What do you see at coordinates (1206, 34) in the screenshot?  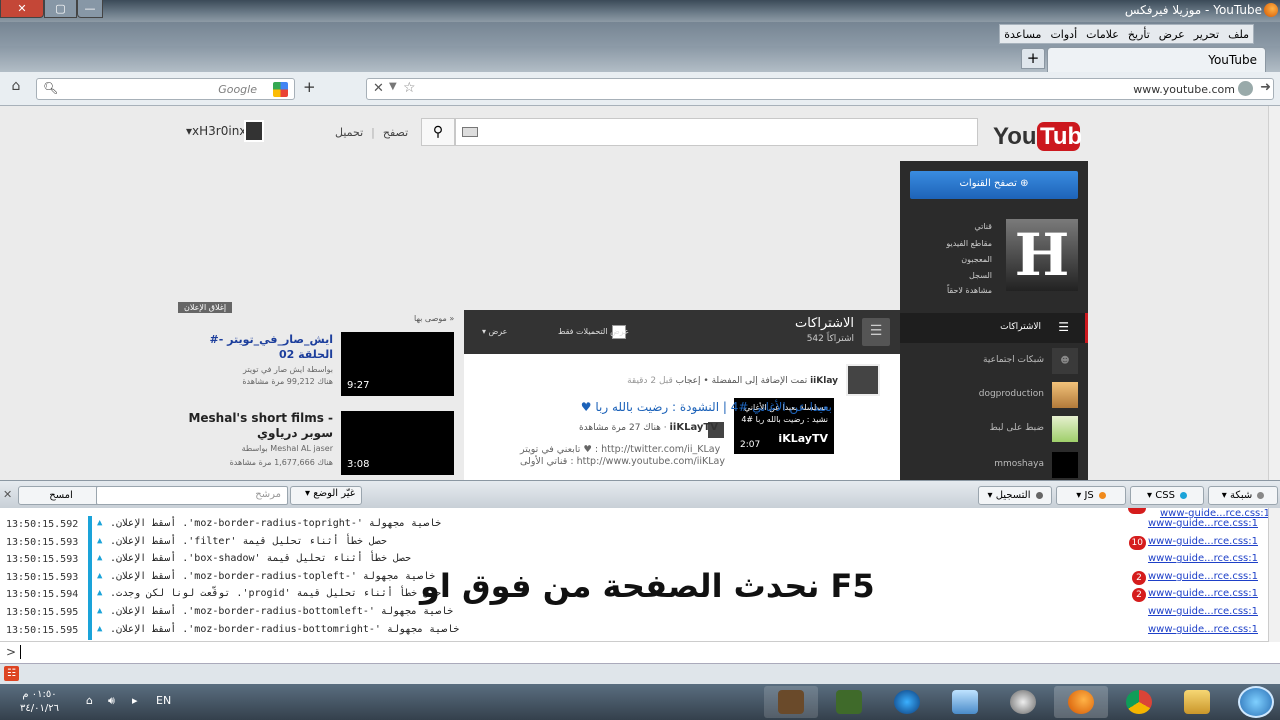 I see `menu-item-edit: تحرير` at bounding box center [1206, 34].